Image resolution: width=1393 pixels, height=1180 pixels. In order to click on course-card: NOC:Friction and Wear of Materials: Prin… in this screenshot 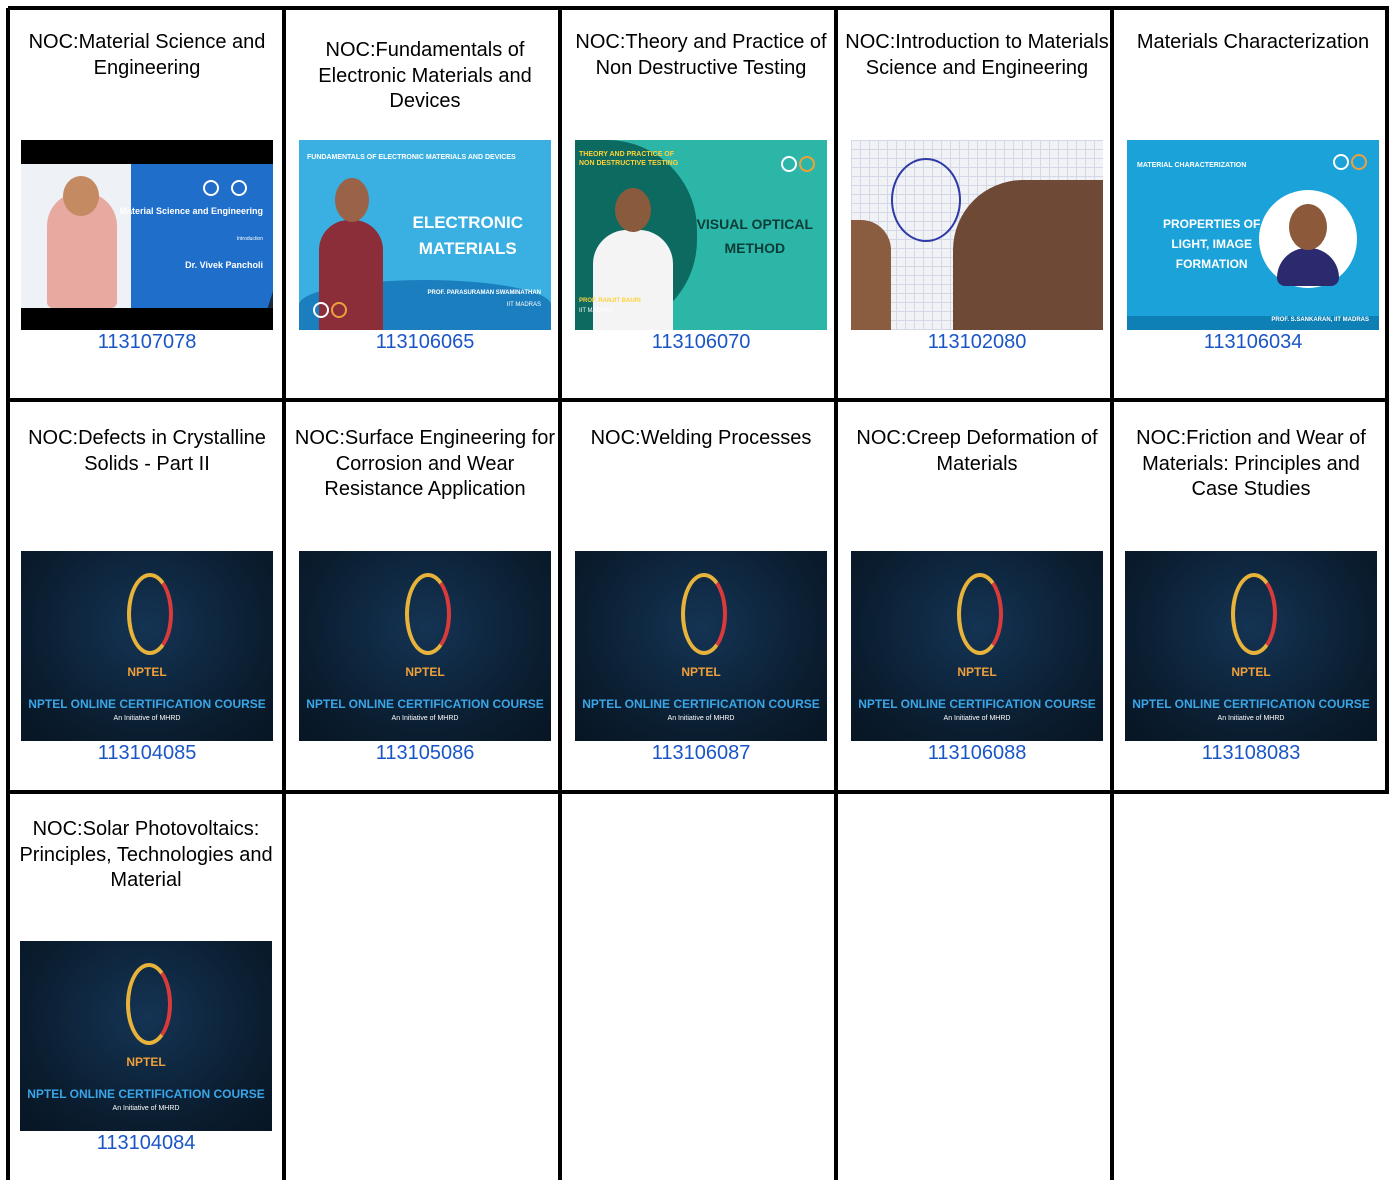, I will do `click(1251, 595)`.